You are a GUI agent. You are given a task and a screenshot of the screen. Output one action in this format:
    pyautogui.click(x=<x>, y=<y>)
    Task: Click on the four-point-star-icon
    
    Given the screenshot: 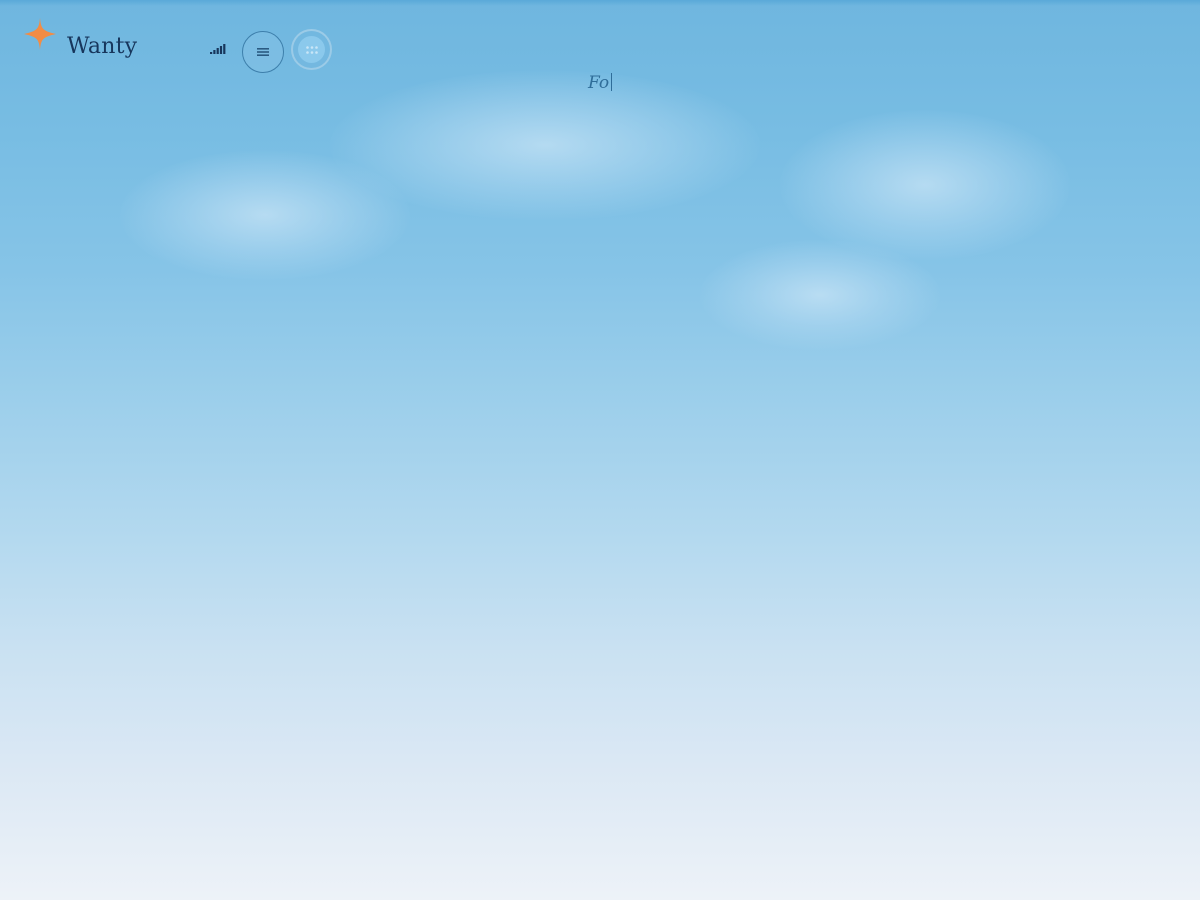 What is the action you would take?
    pyautogui.click(x=40, y=34)
    